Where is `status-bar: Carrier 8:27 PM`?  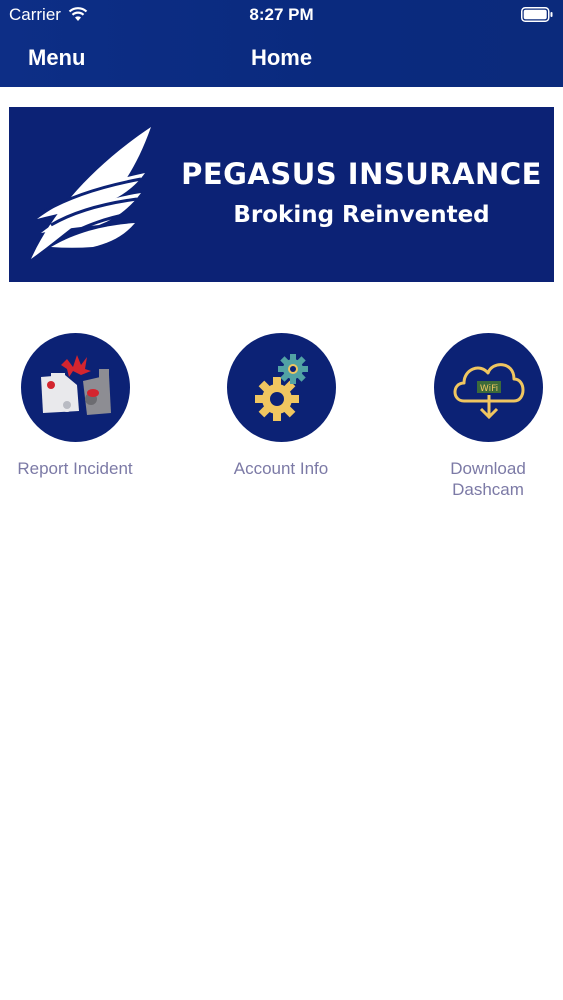 status-bar: Carrier 8:27 PM is located at coordinates (281, 15).